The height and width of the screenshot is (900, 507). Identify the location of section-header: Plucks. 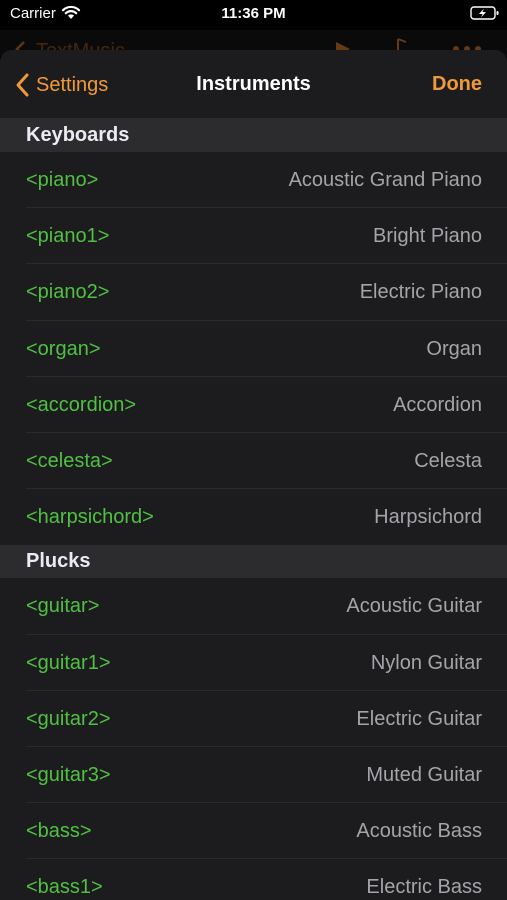
(253, 562).